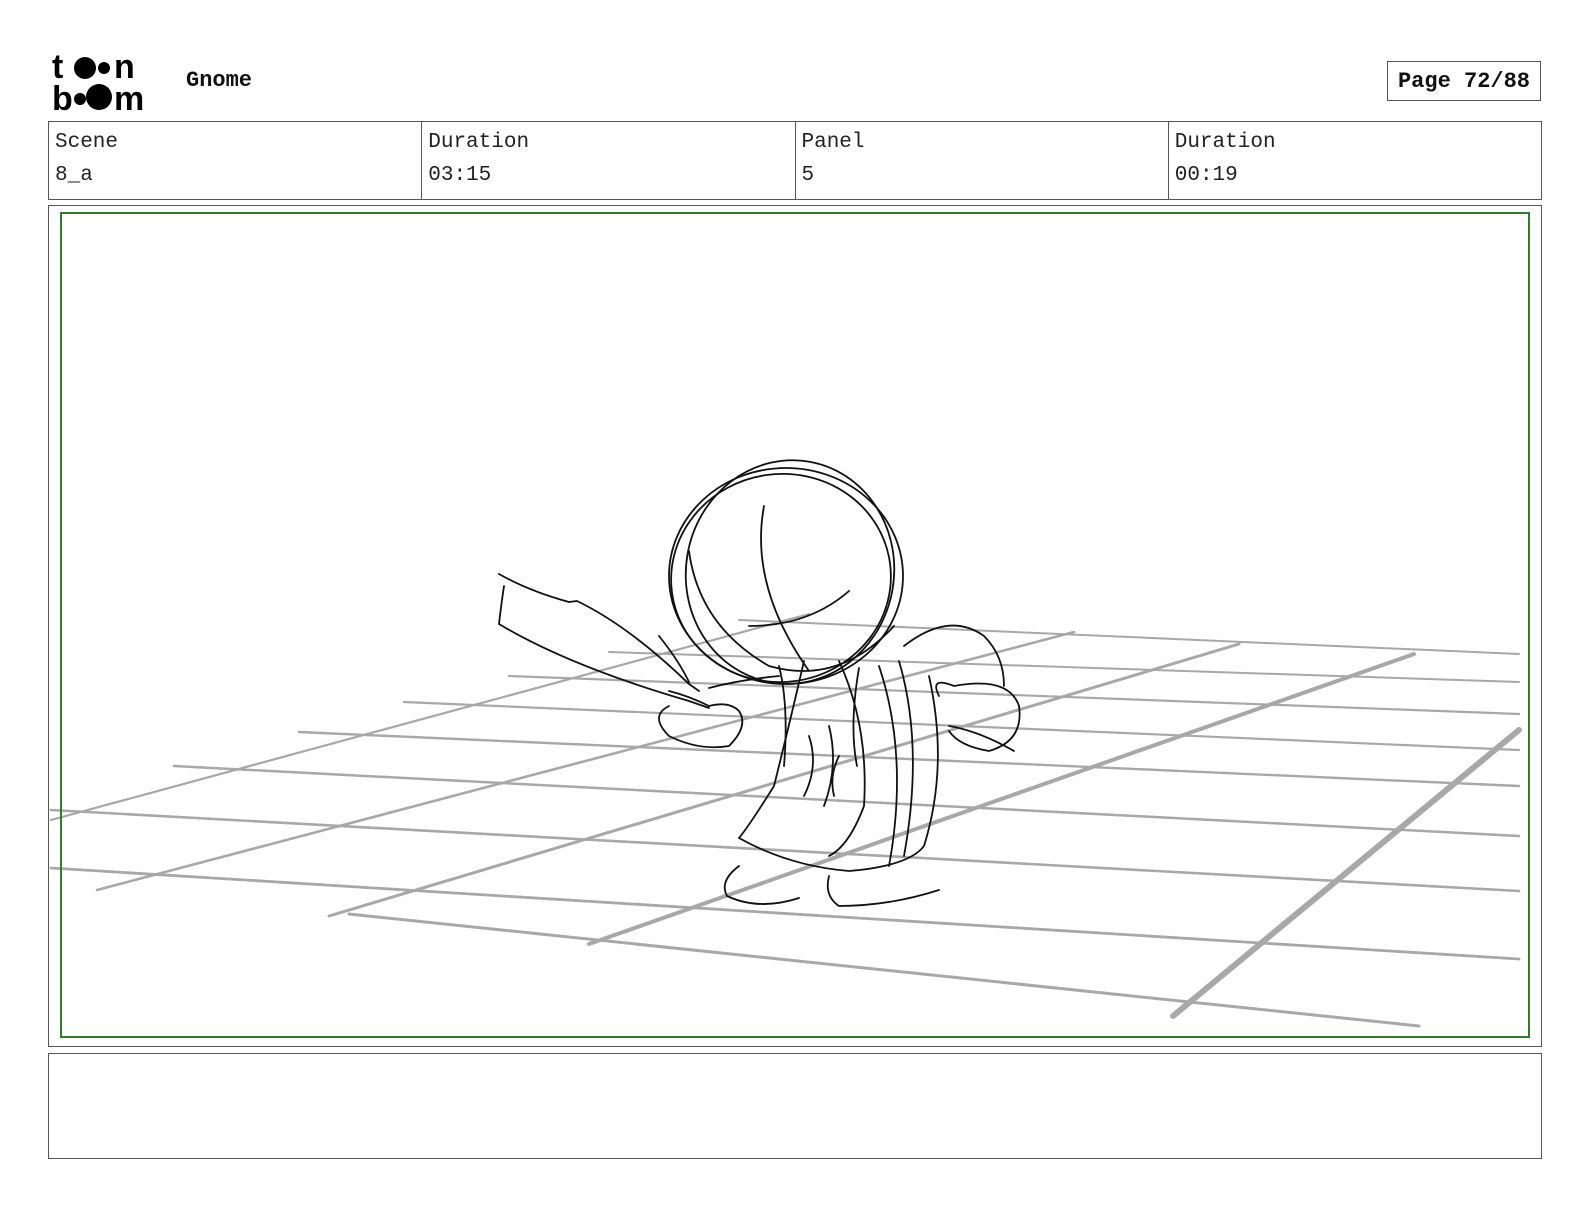 The width and height of the screenshot is (1584, 1224). I want to click on panel-duration-value: 00:19, so click(1206, 175).